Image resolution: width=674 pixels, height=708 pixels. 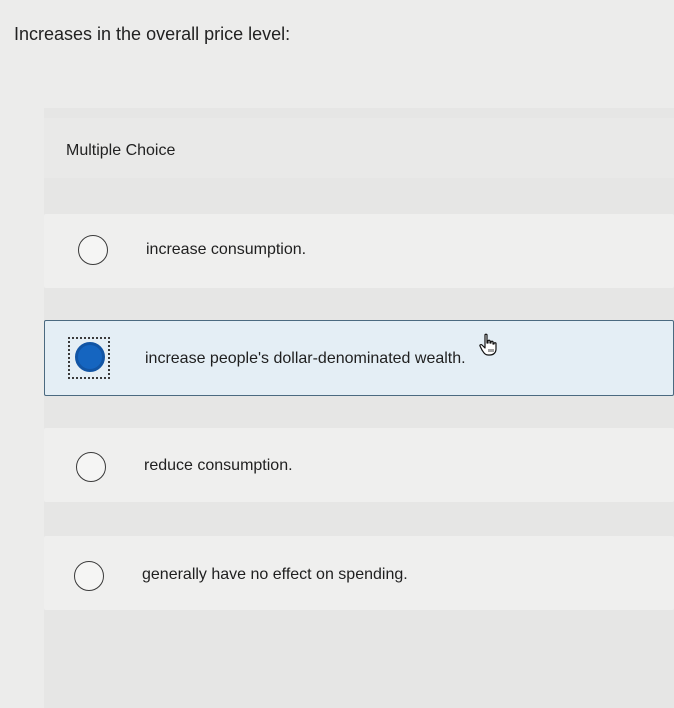 I want to click on hand-pointer-icon, so click(x=488, y=344).